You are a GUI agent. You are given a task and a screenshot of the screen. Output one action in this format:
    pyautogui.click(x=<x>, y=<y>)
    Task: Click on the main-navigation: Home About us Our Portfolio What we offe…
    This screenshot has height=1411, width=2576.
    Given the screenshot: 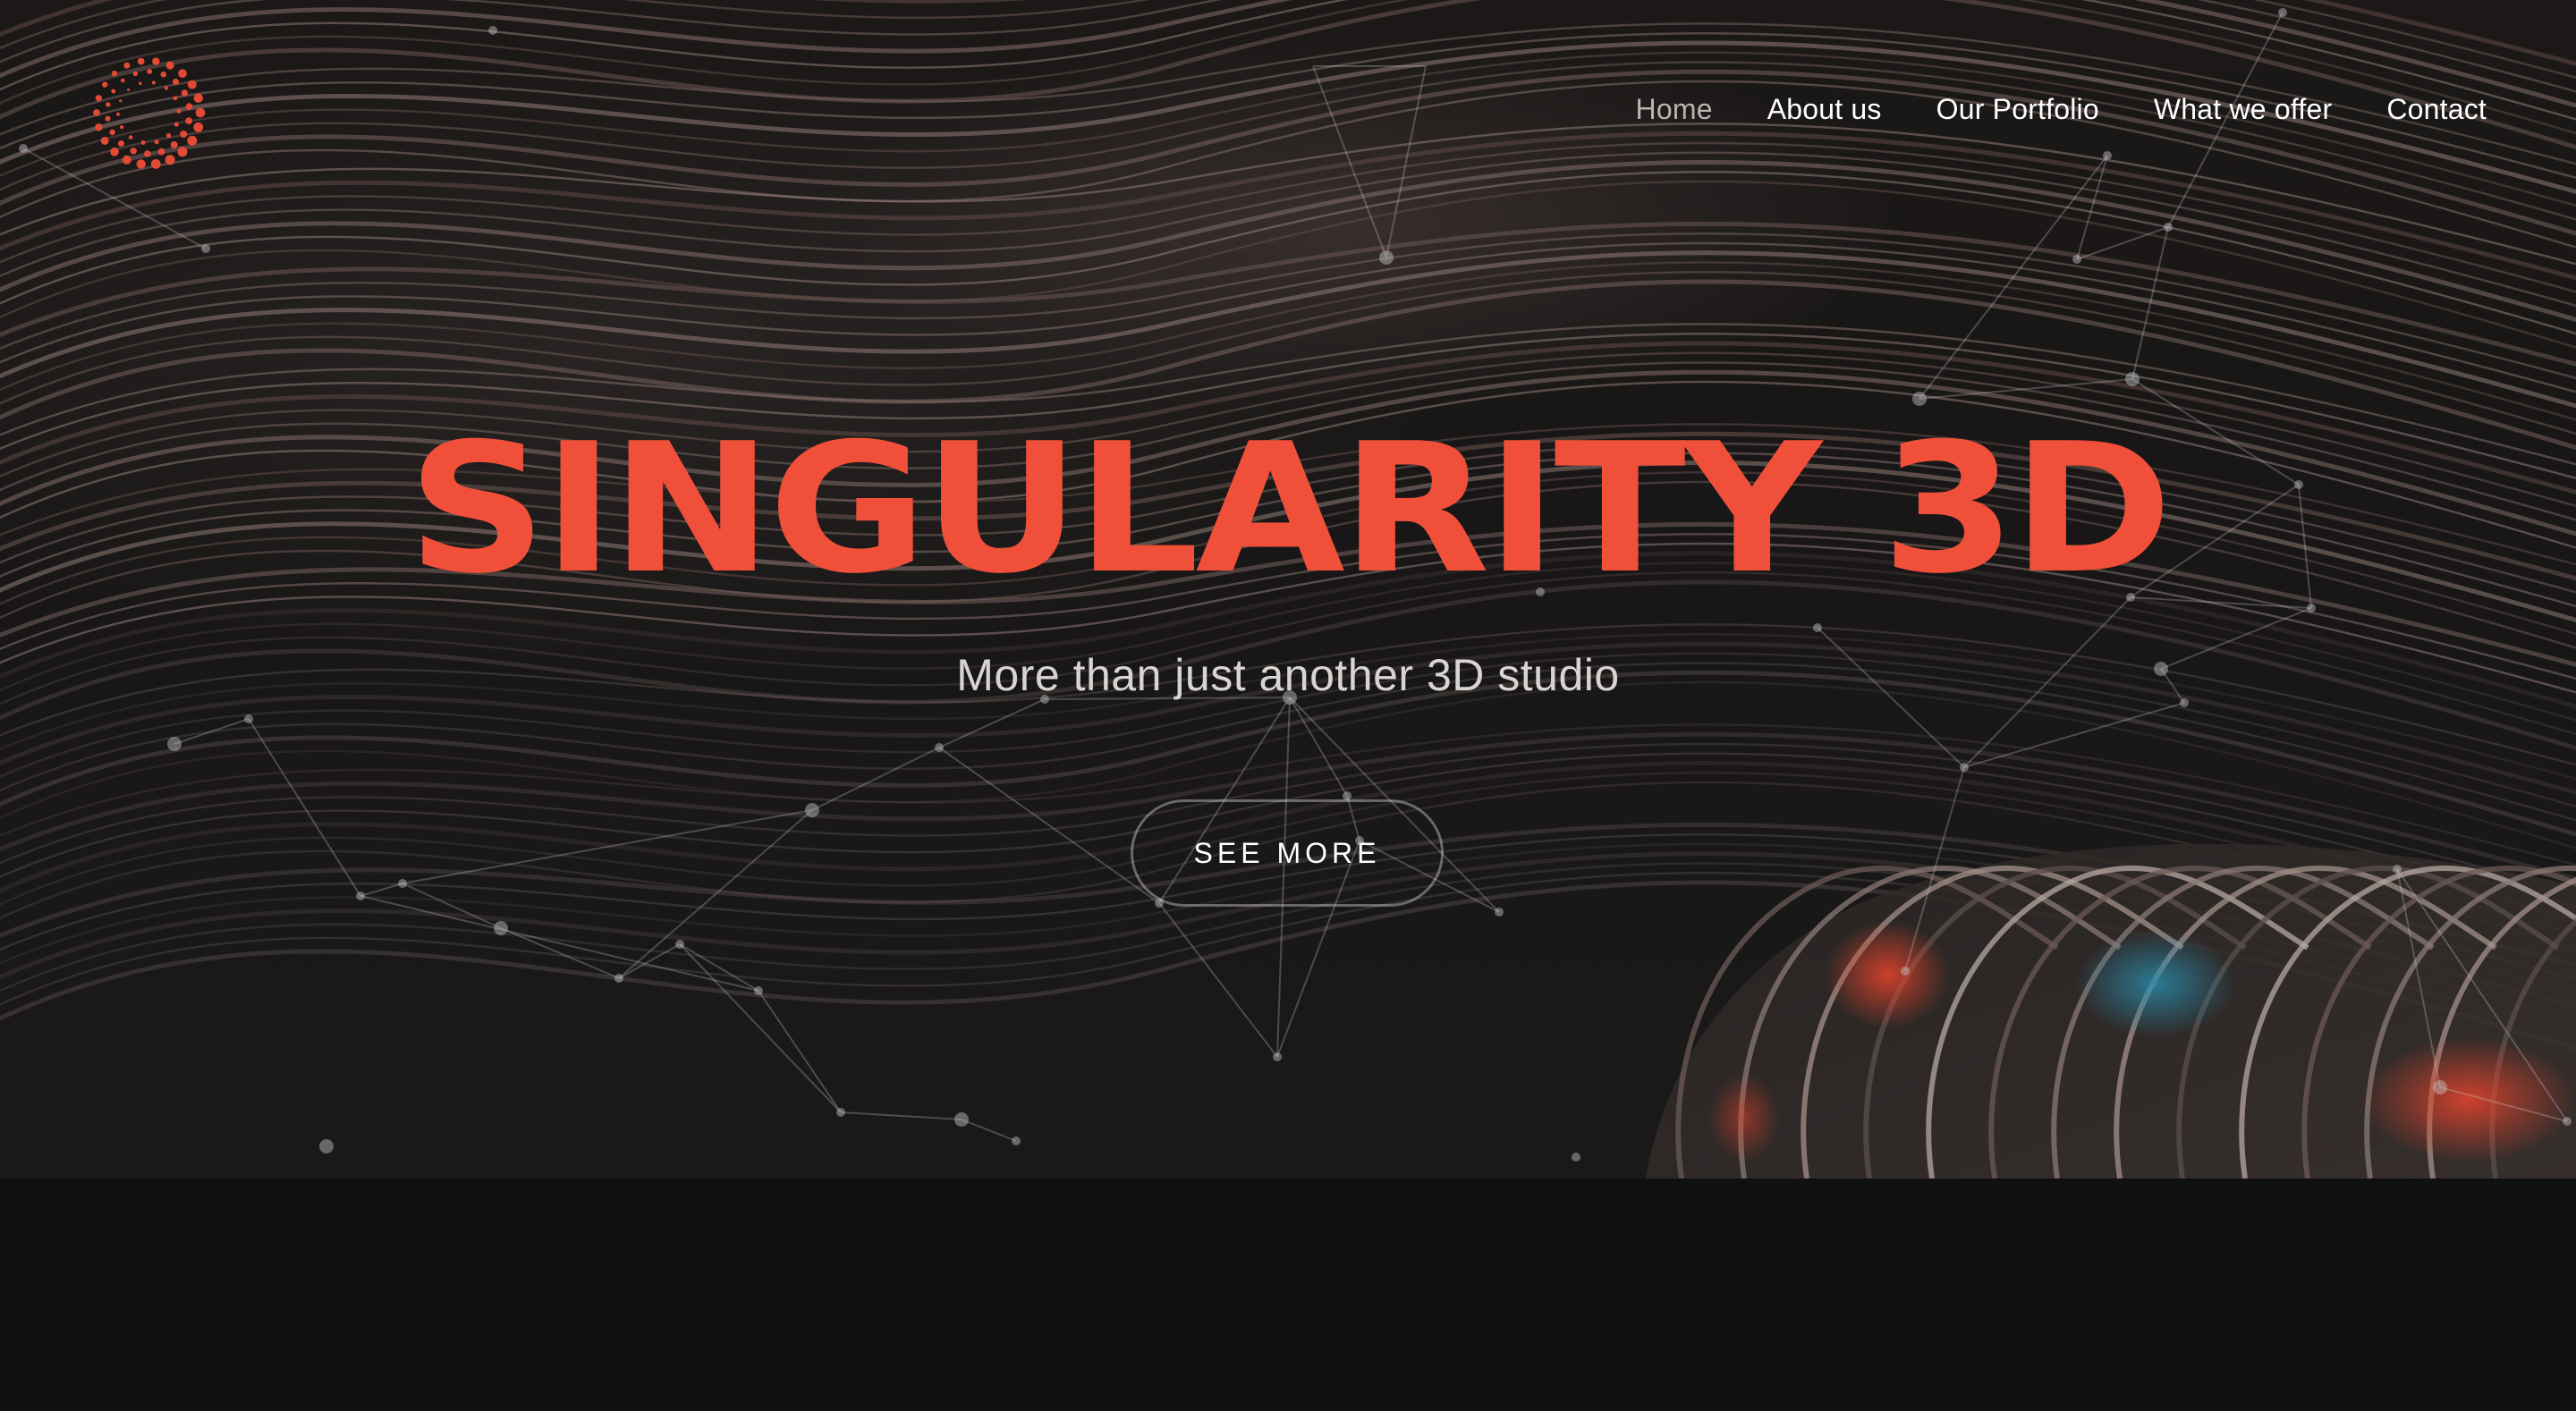 What is the action you would take?
    pyautogui.click(x=2061, y=109)
    